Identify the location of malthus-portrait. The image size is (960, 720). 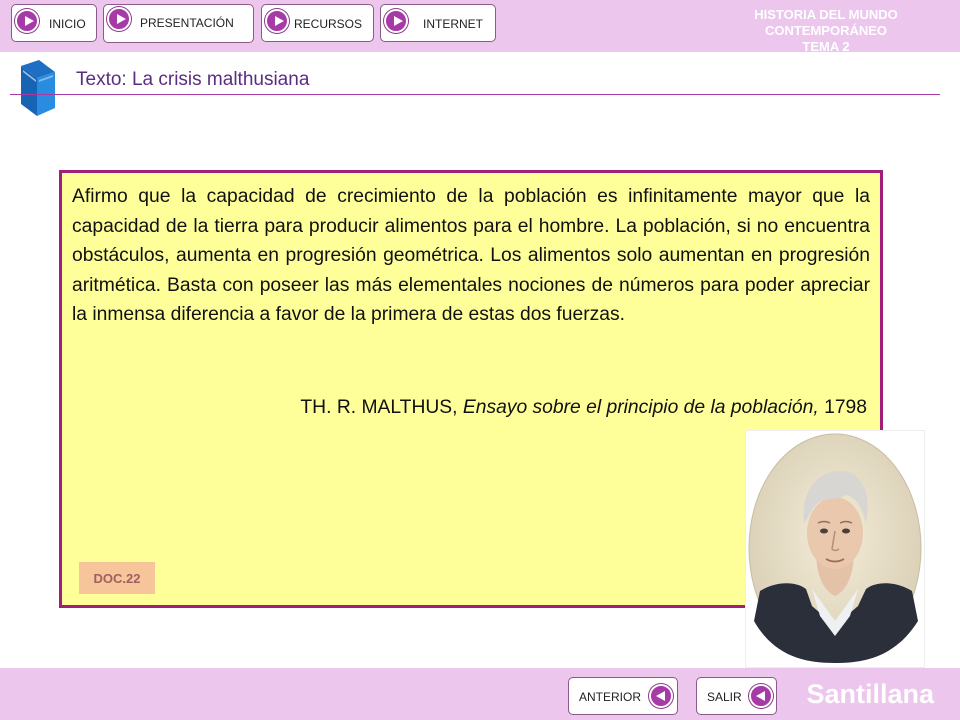
(835, 549).